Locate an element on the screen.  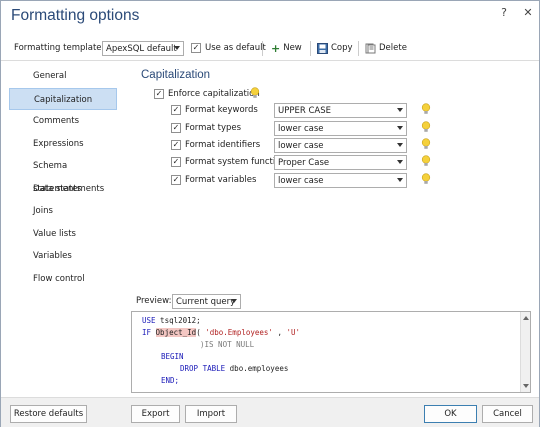
preview-query-value: Current query is located at coordinates (206, 301).